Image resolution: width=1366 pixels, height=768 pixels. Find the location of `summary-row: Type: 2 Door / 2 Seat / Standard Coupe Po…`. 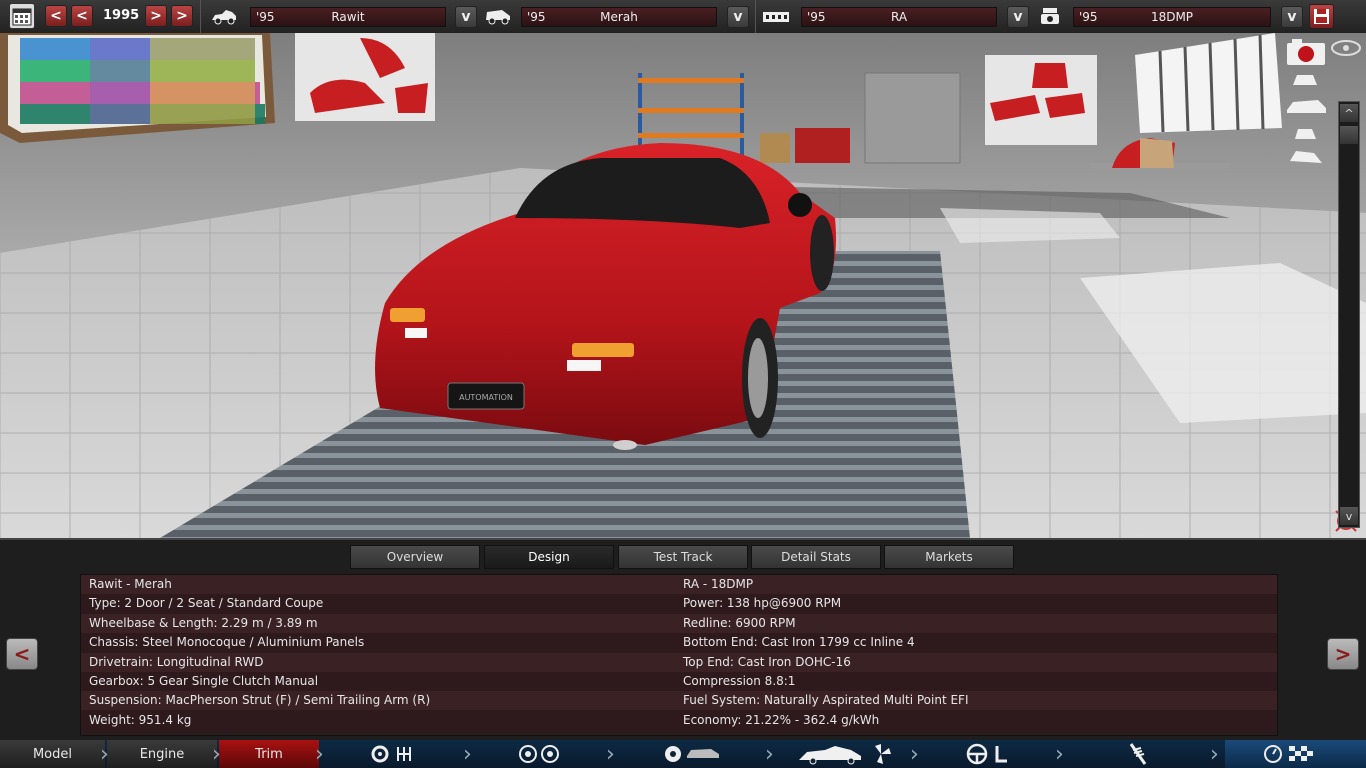

summary-row: Type: 2 Door / 2 Seat / Standard Coupe Po… is located at coordinates (679, 603).